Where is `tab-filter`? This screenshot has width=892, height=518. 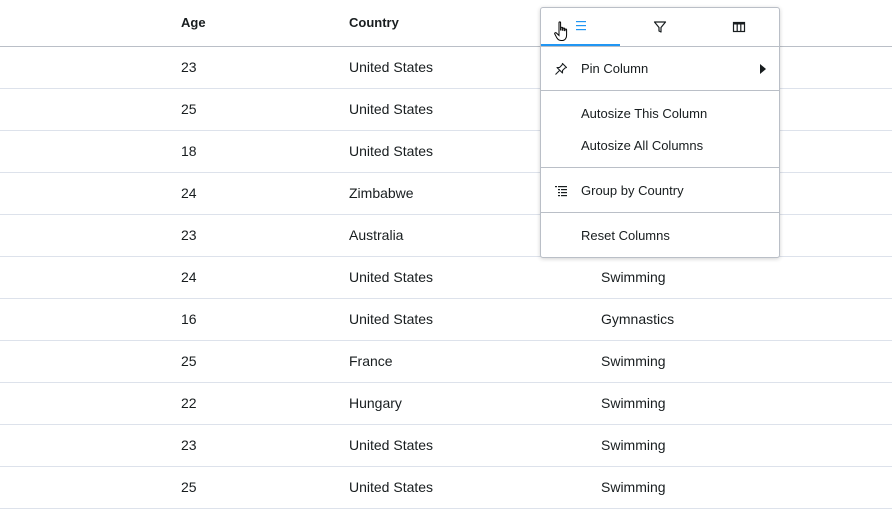
tab-filter is located at coordinates (659, 27).